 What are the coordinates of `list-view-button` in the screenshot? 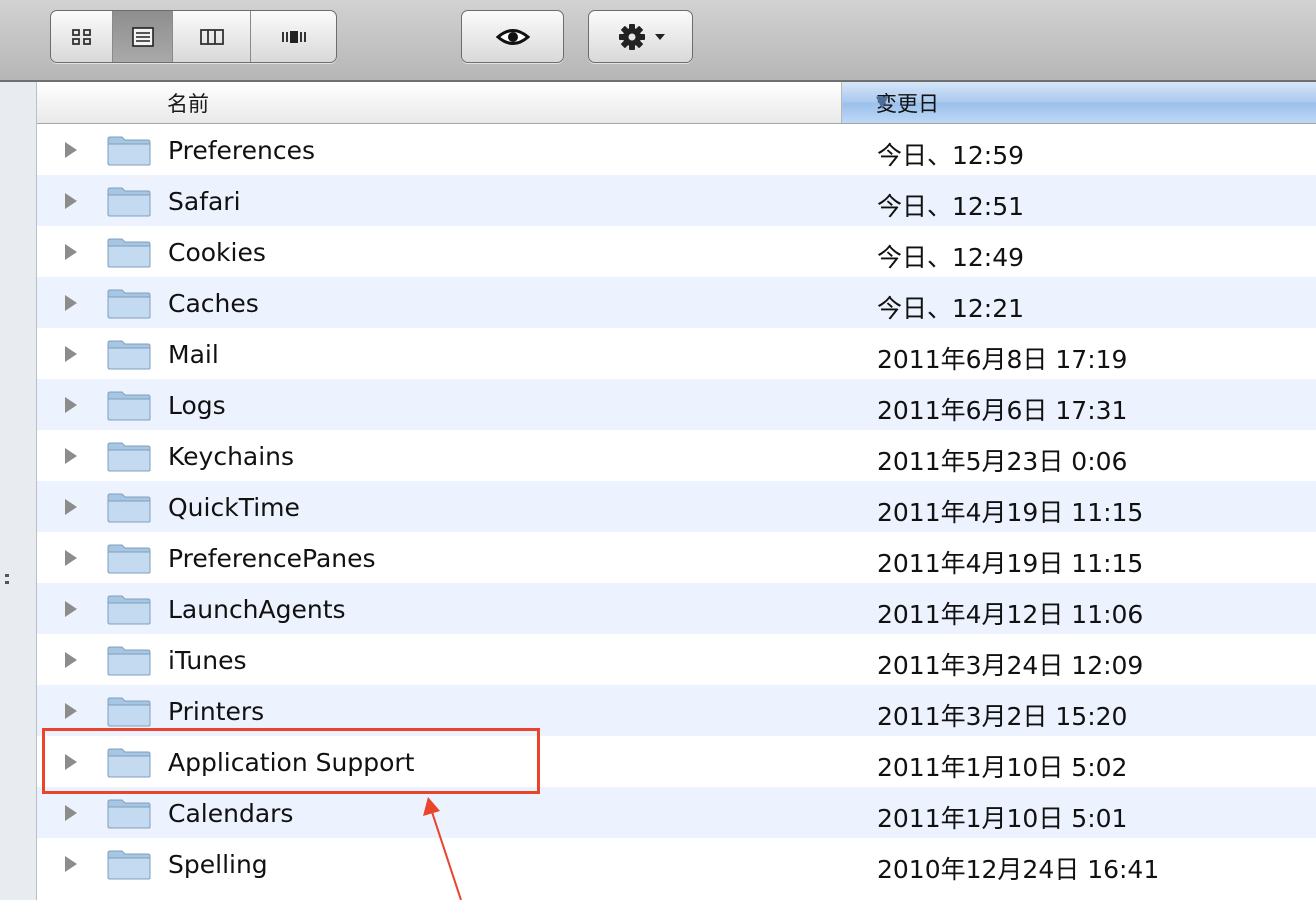 It's located at (143, 36).